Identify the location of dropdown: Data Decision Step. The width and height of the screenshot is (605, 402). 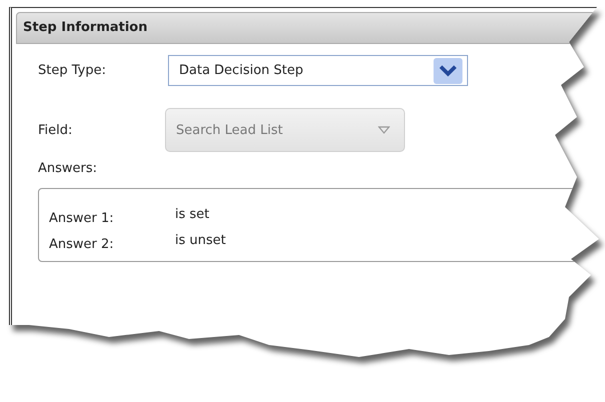
(318, 70).